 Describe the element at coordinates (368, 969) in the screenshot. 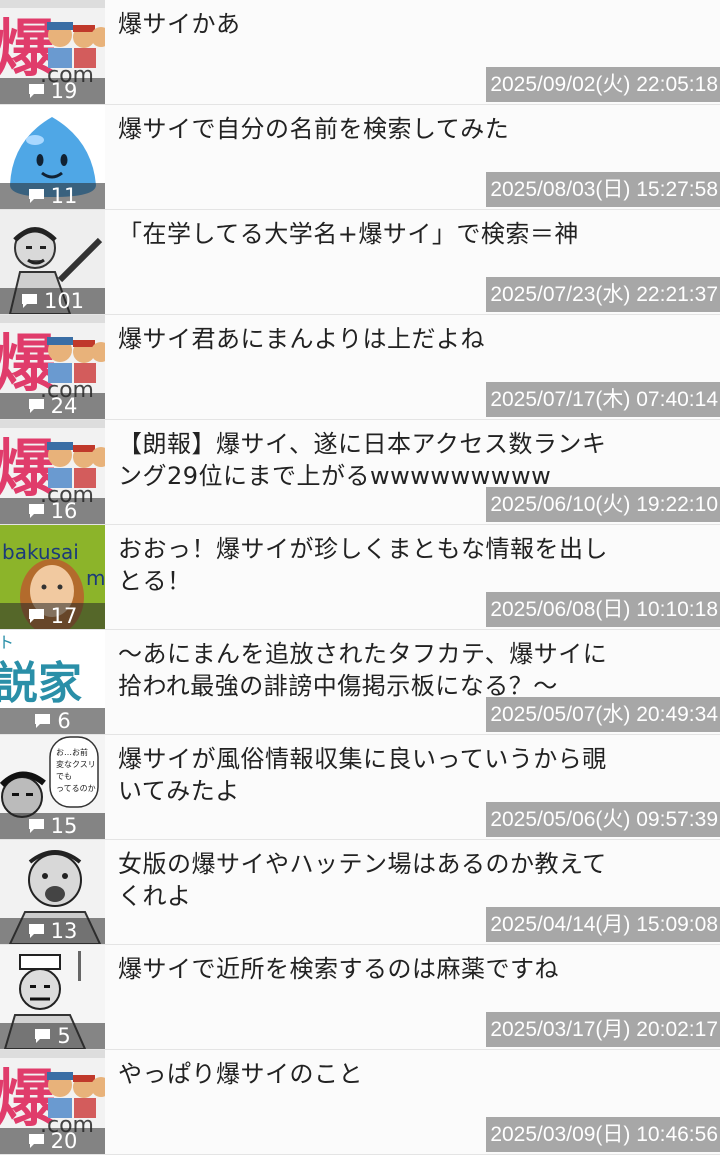

I see `thread-title: 爆サイで近所を検索するのは麻薬ですね` at that location.